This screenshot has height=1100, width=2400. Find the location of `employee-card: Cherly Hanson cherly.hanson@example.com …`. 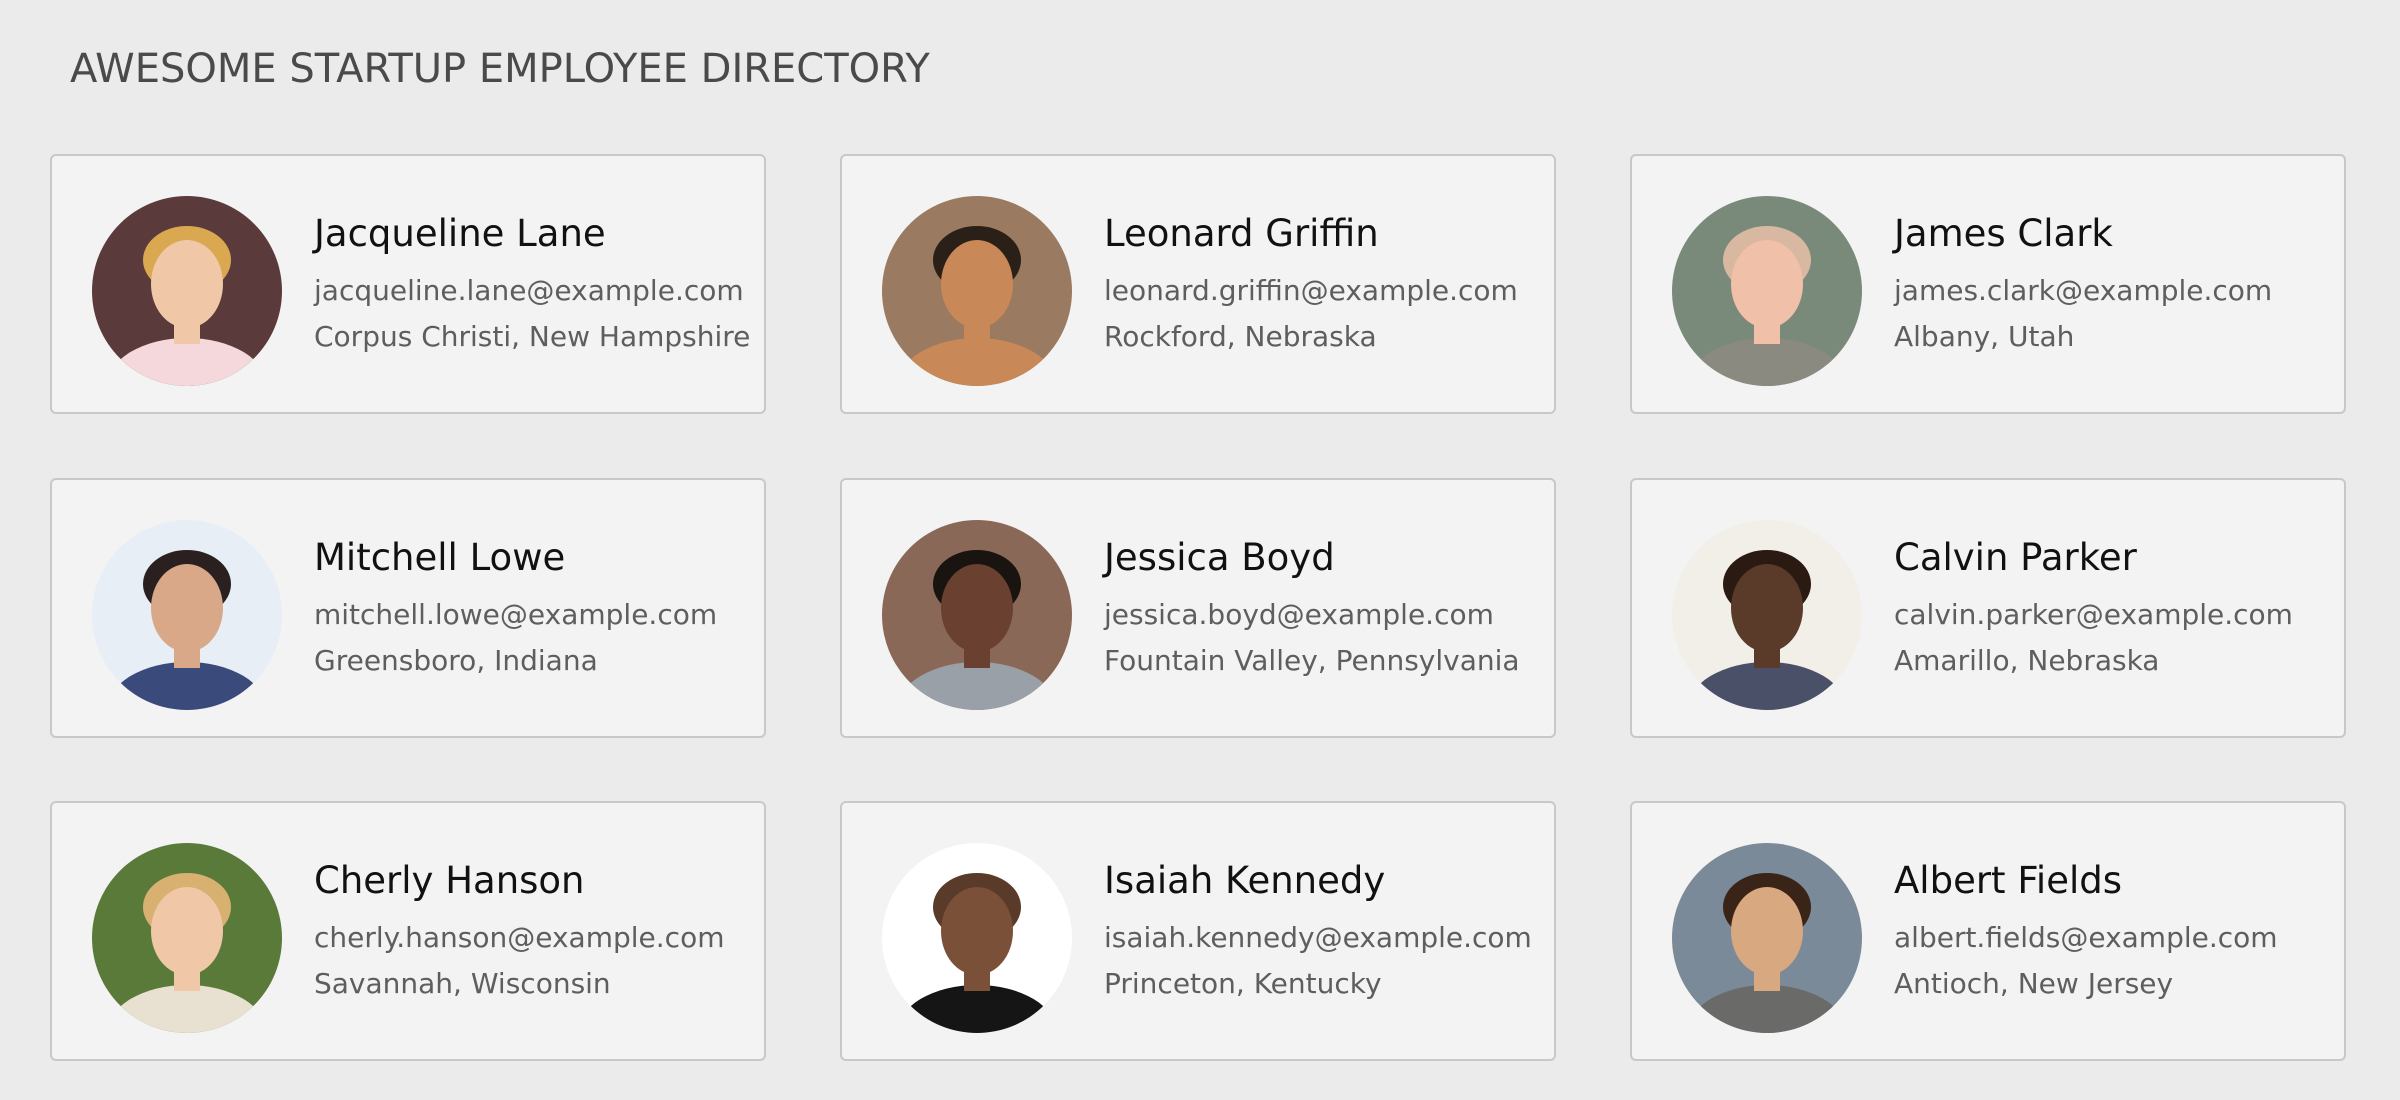

employee-card: Cherly Hanson cherly.hanson@example.com … is located at coordinates (408, 931).